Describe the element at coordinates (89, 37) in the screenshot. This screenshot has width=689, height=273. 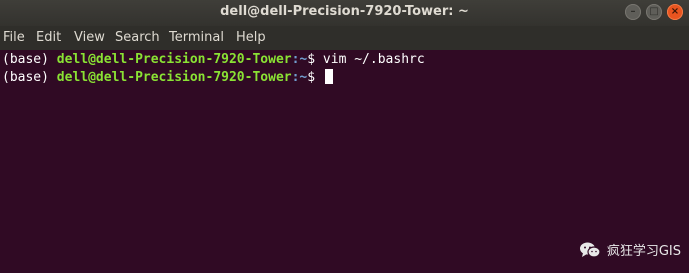
I see `menu-view: View` at that location.